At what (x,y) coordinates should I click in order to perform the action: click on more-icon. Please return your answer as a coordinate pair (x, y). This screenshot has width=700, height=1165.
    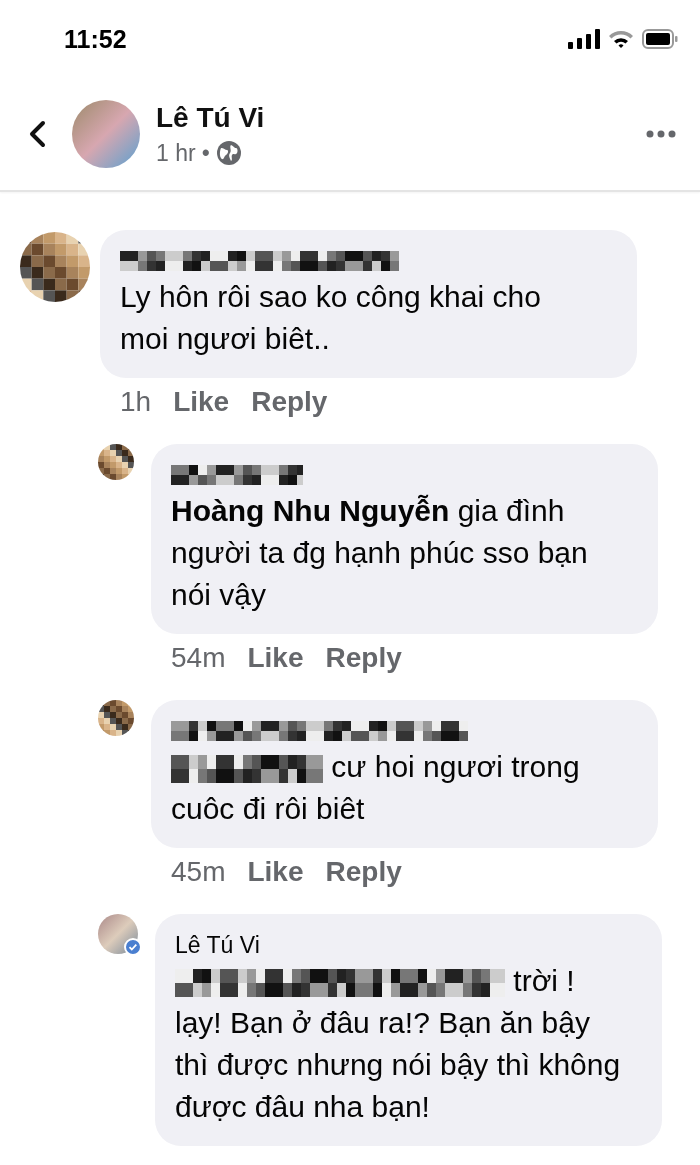
    Looking at the image, I should click on (661, 134).